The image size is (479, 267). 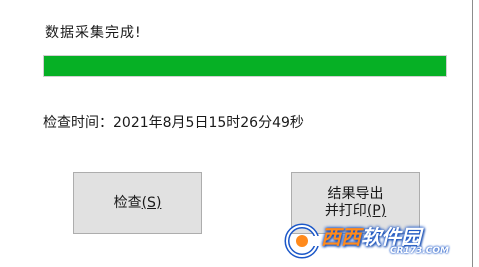 I want to click on watermark-logo-icon, so click(x=302, y=241).